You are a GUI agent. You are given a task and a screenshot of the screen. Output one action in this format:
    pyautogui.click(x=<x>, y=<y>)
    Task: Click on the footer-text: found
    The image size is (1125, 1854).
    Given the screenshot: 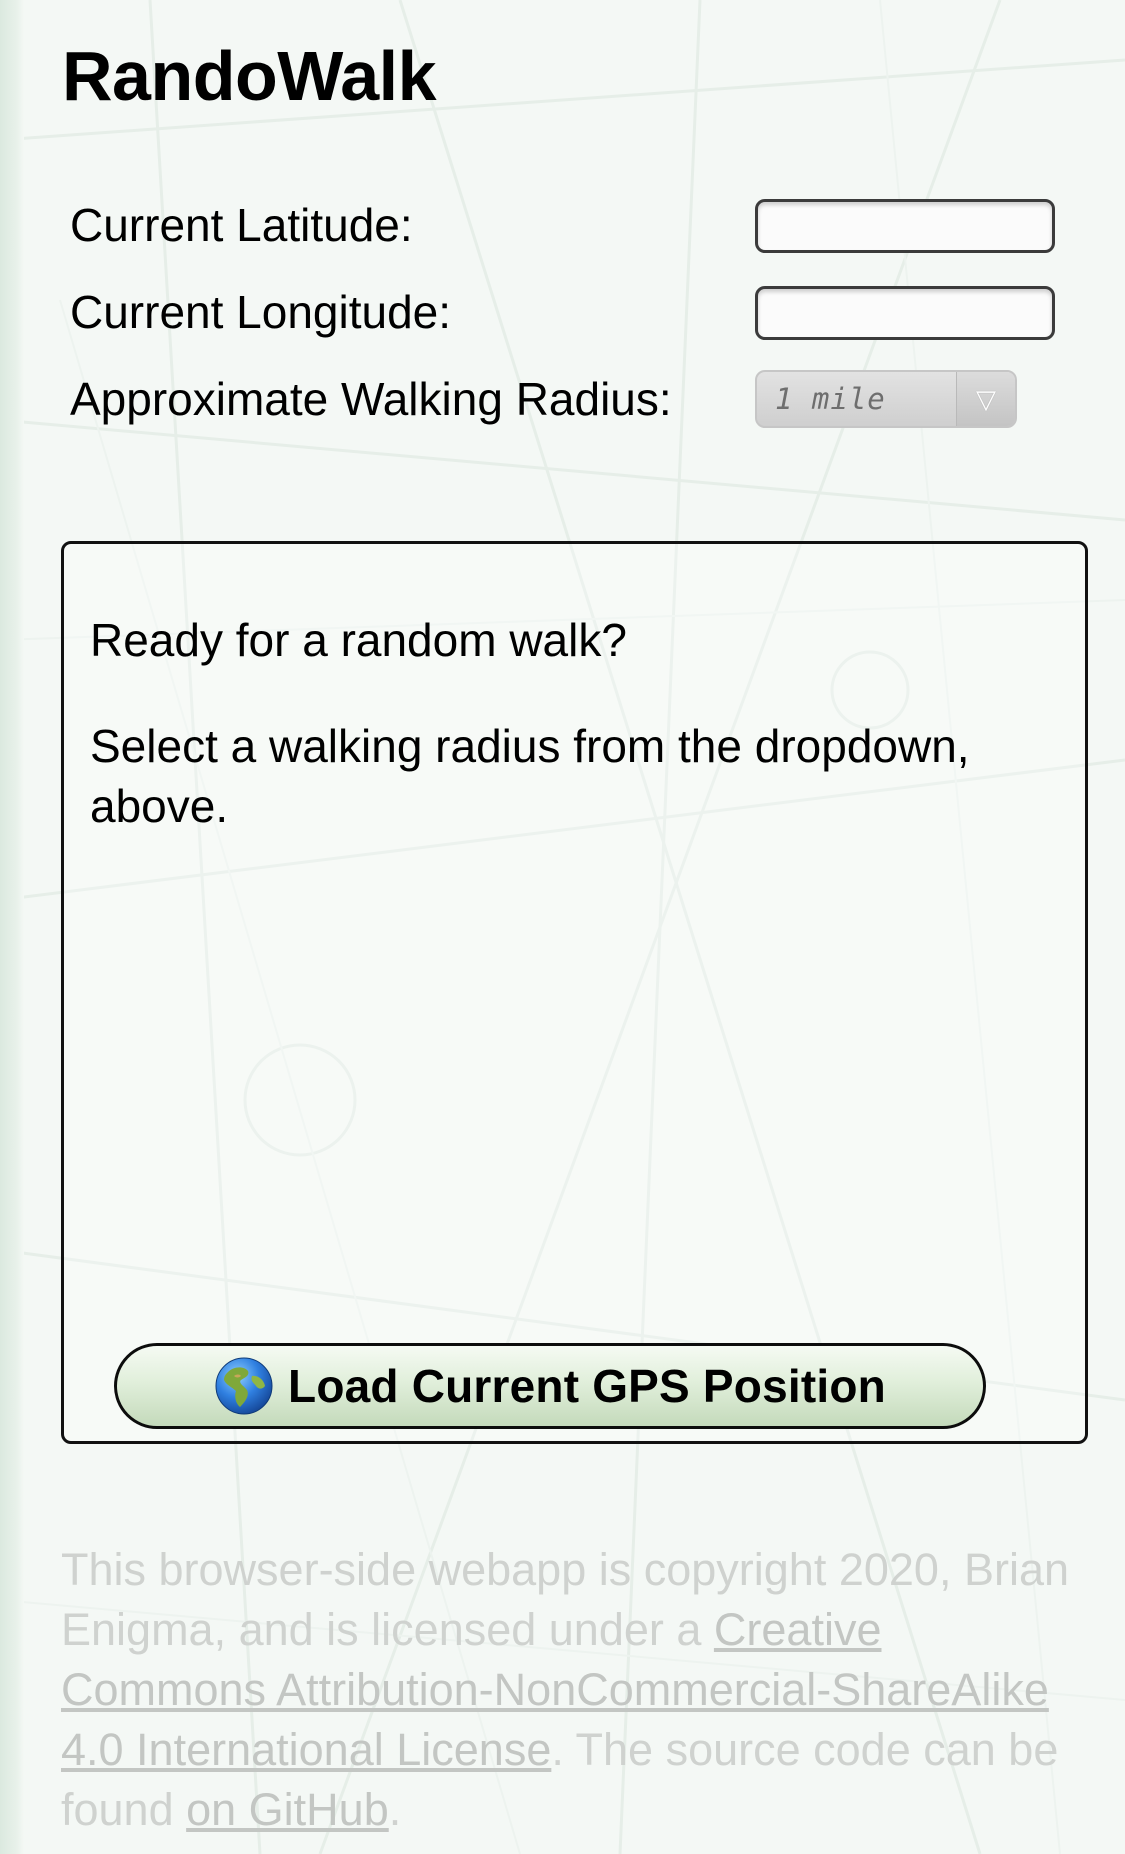 What is the action you would take?
    pyautogui.click(x=124, y=1809)
    